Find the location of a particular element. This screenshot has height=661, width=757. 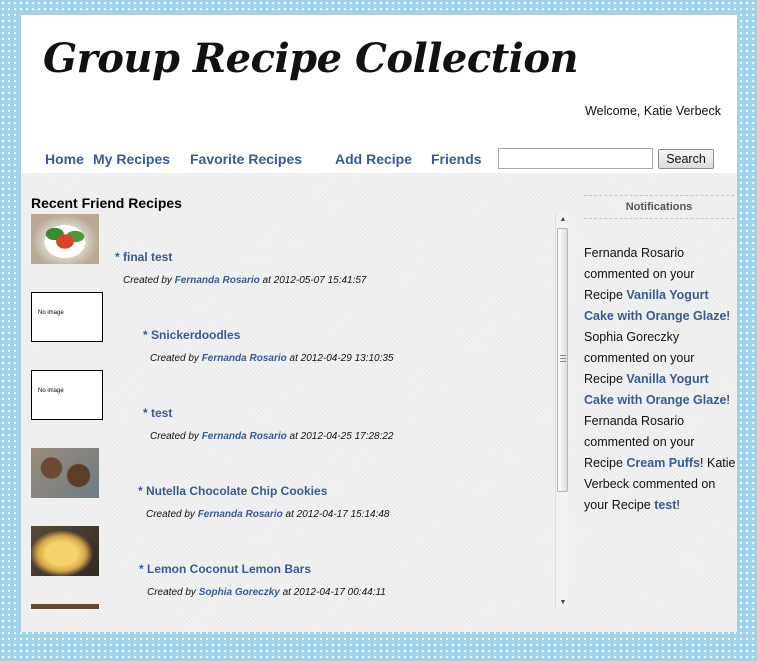

recipe-title-link: * Nutella Chocolate Chip Cookies is located at coordinates (232, 491).